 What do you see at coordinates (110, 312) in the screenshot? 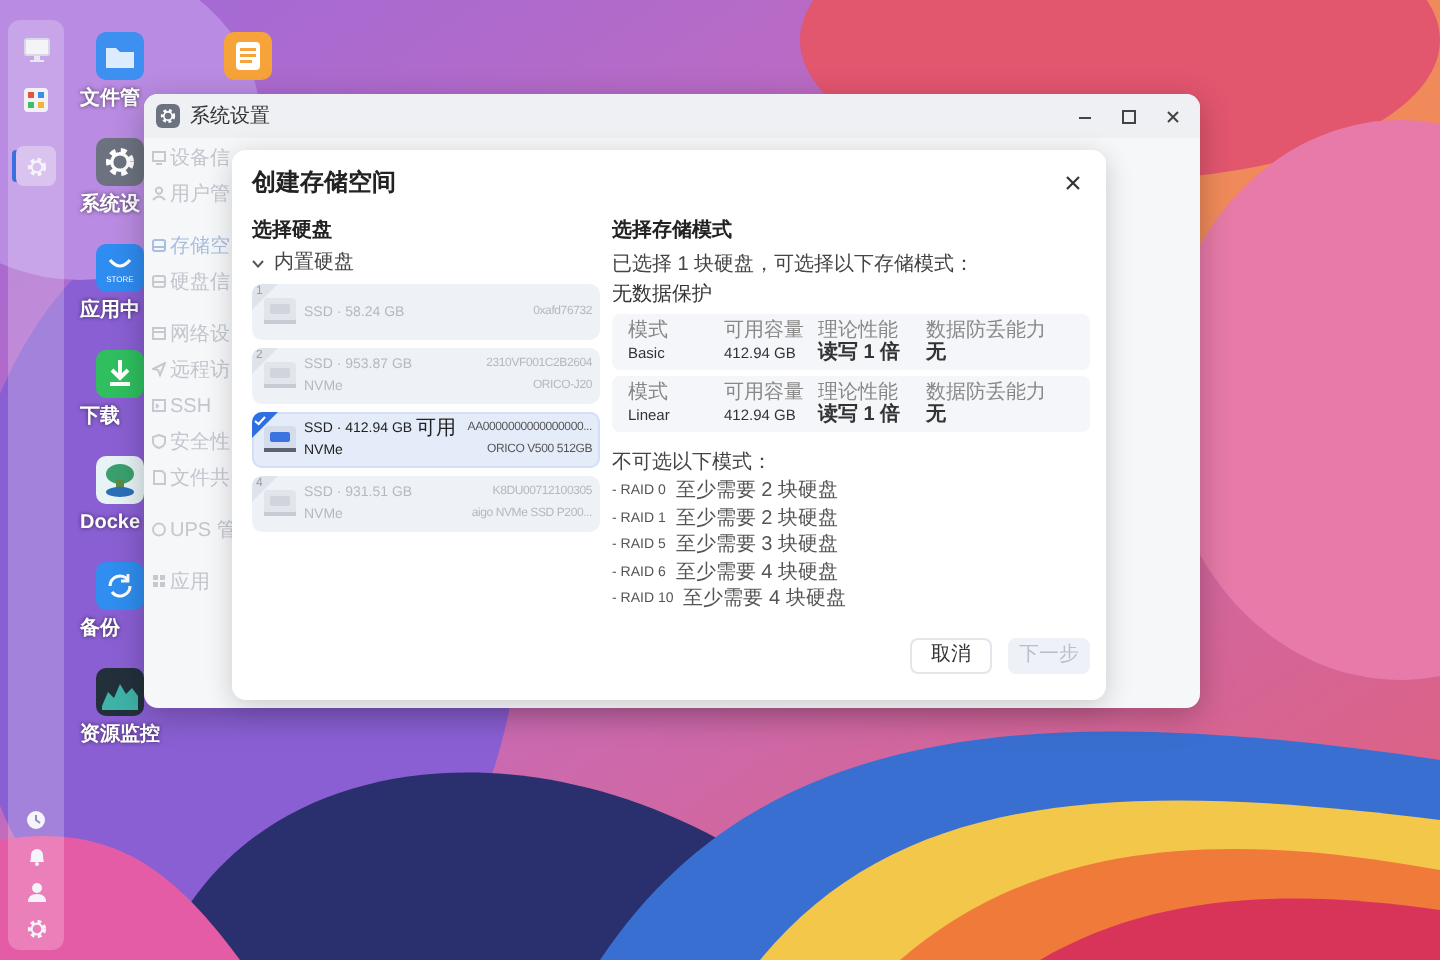
I see `icon-label: 应用中` at bounding box center [110, 312].